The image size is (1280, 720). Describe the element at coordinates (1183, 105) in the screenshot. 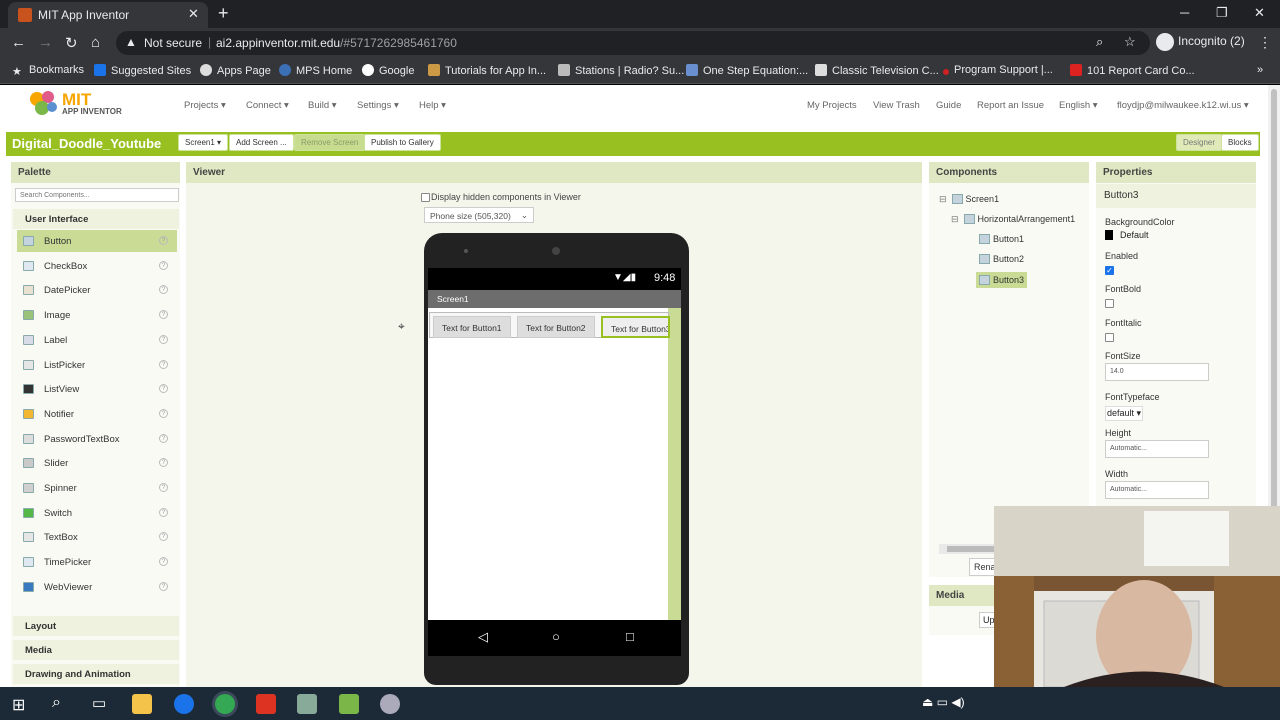

I see `account-menu: floydjp@milwaukee.k12.wi.us ▾` at that location.